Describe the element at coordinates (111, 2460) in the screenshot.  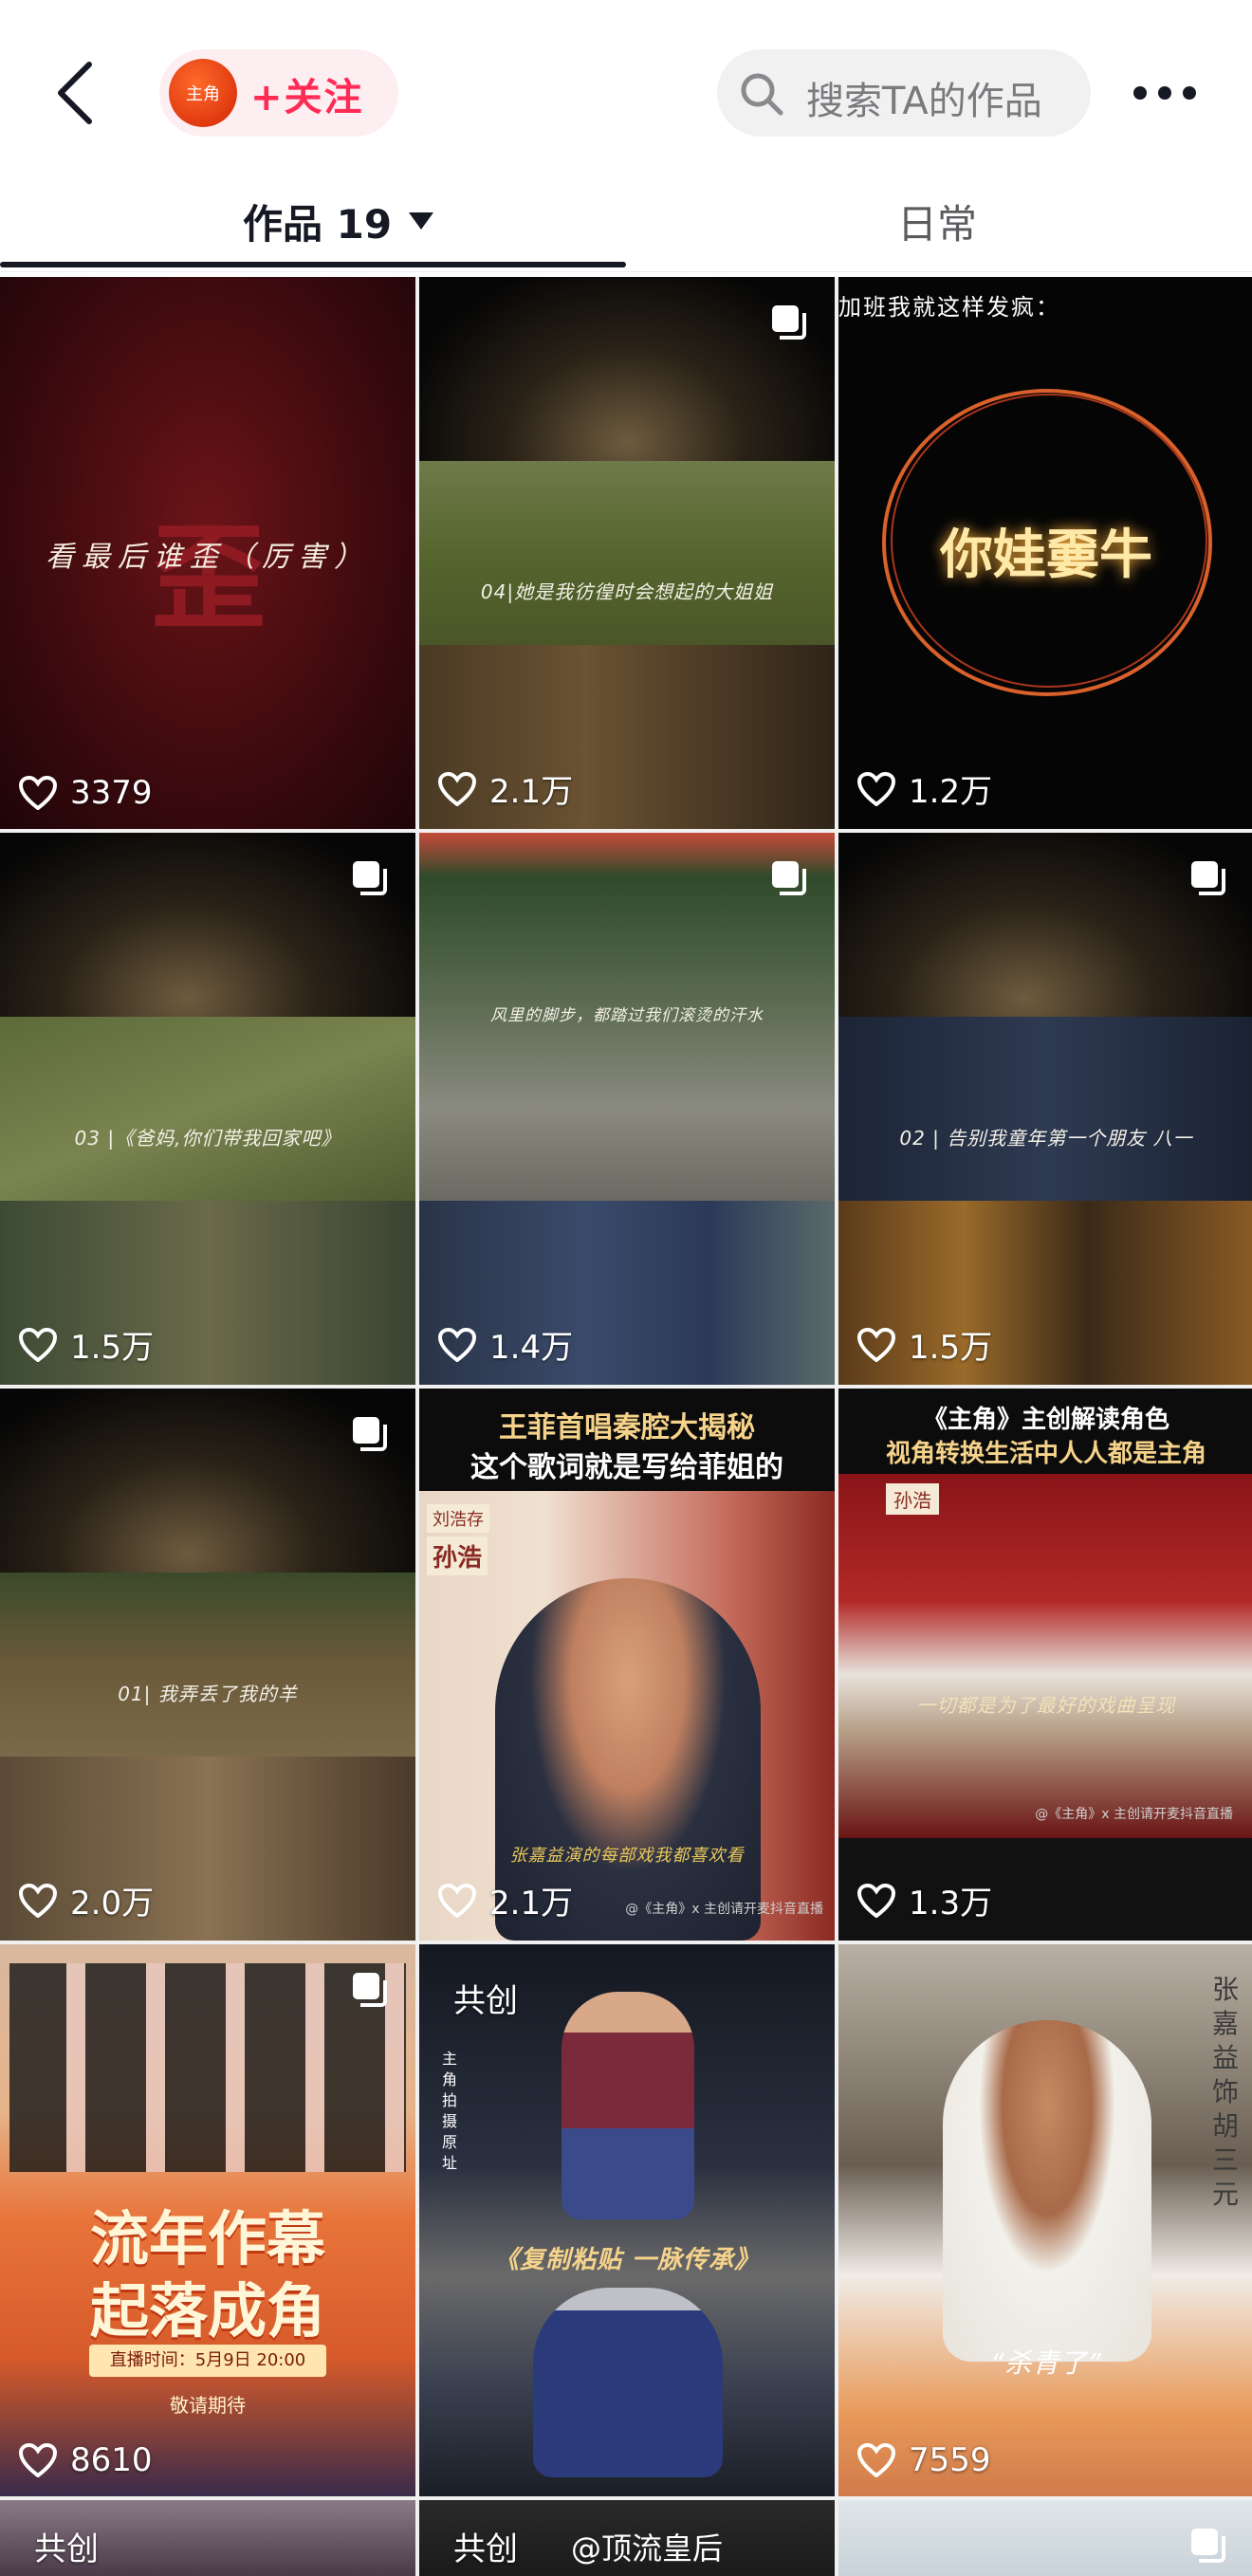
I see `like-count-text: 8610` at that location.